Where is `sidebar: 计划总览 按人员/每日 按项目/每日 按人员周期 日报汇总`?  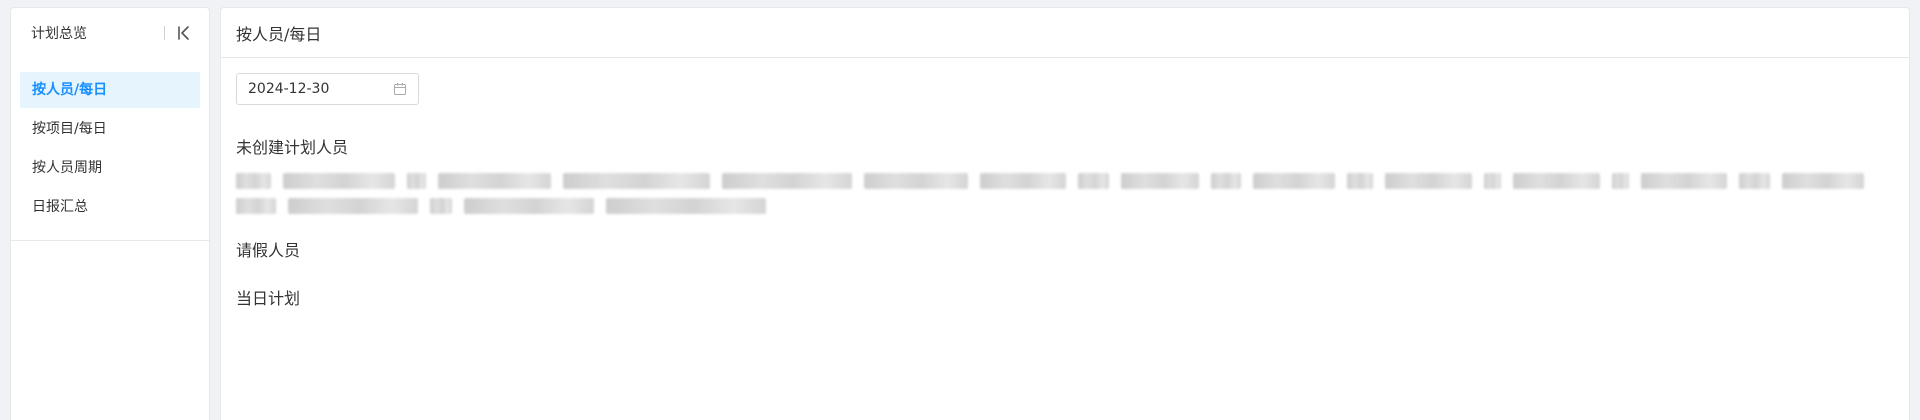
sidebar: 计划总览 按人员/每日 按项目/每日 按人员周期 日报汇总 is located at coordinates (110, 213).